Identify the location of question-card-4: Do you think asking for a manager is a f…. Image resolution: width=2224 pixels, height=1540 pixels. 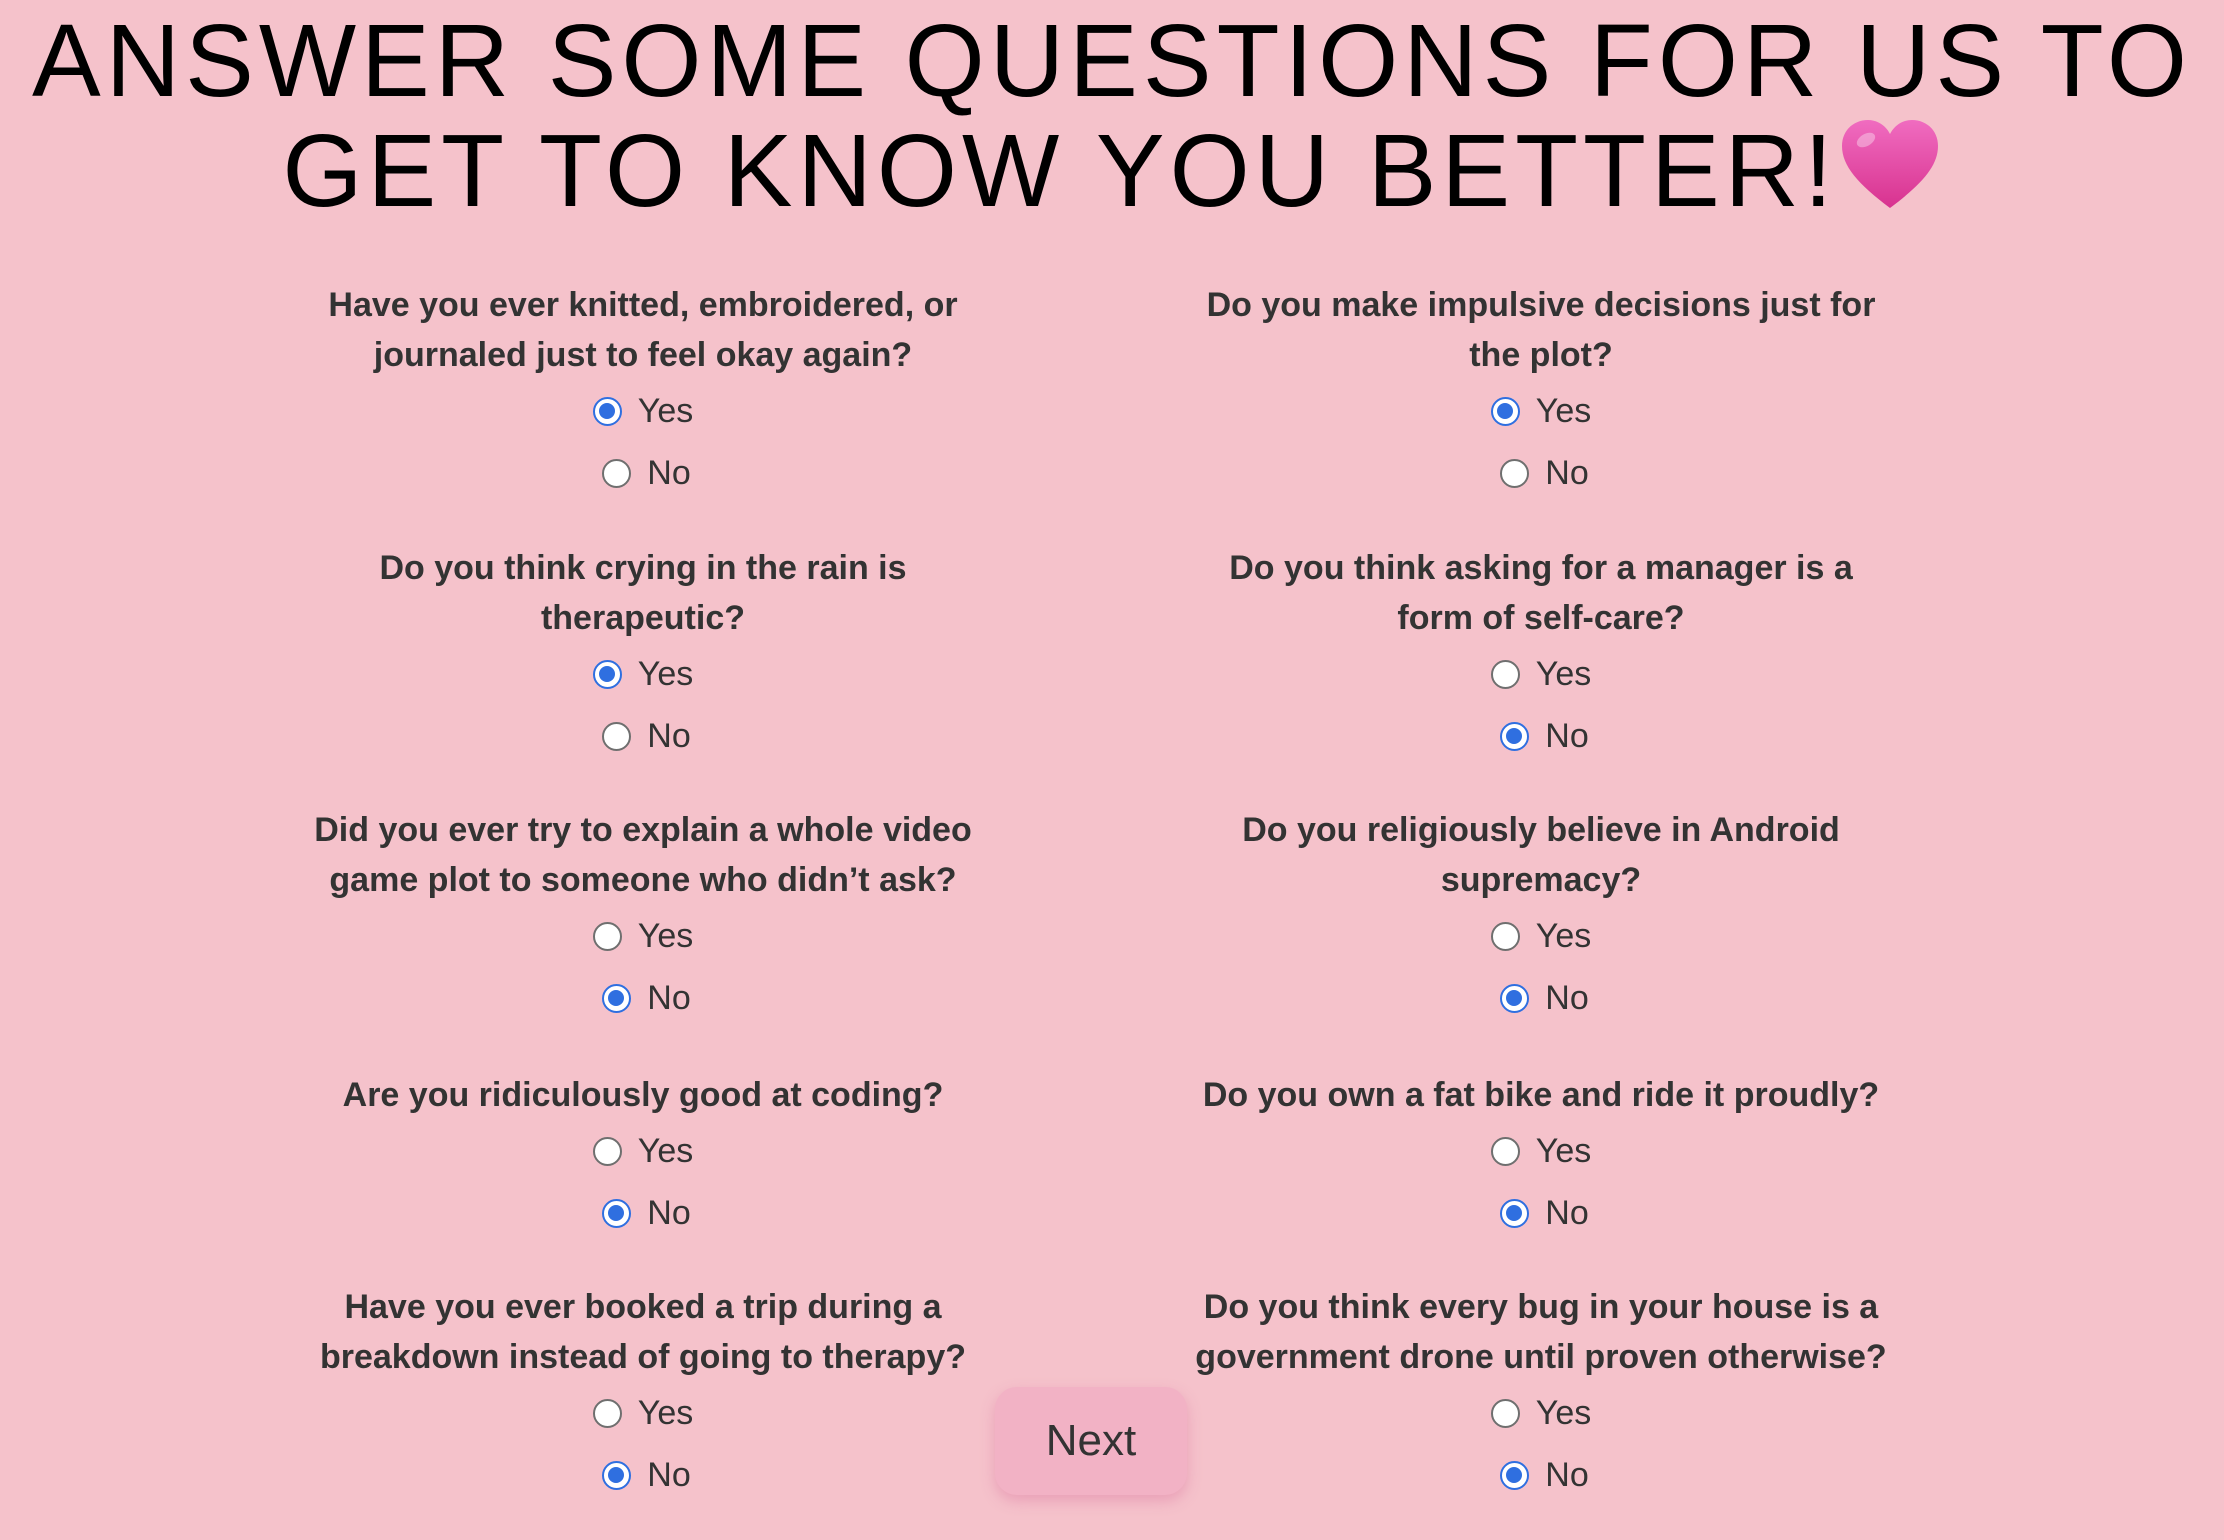
(1541, 655).